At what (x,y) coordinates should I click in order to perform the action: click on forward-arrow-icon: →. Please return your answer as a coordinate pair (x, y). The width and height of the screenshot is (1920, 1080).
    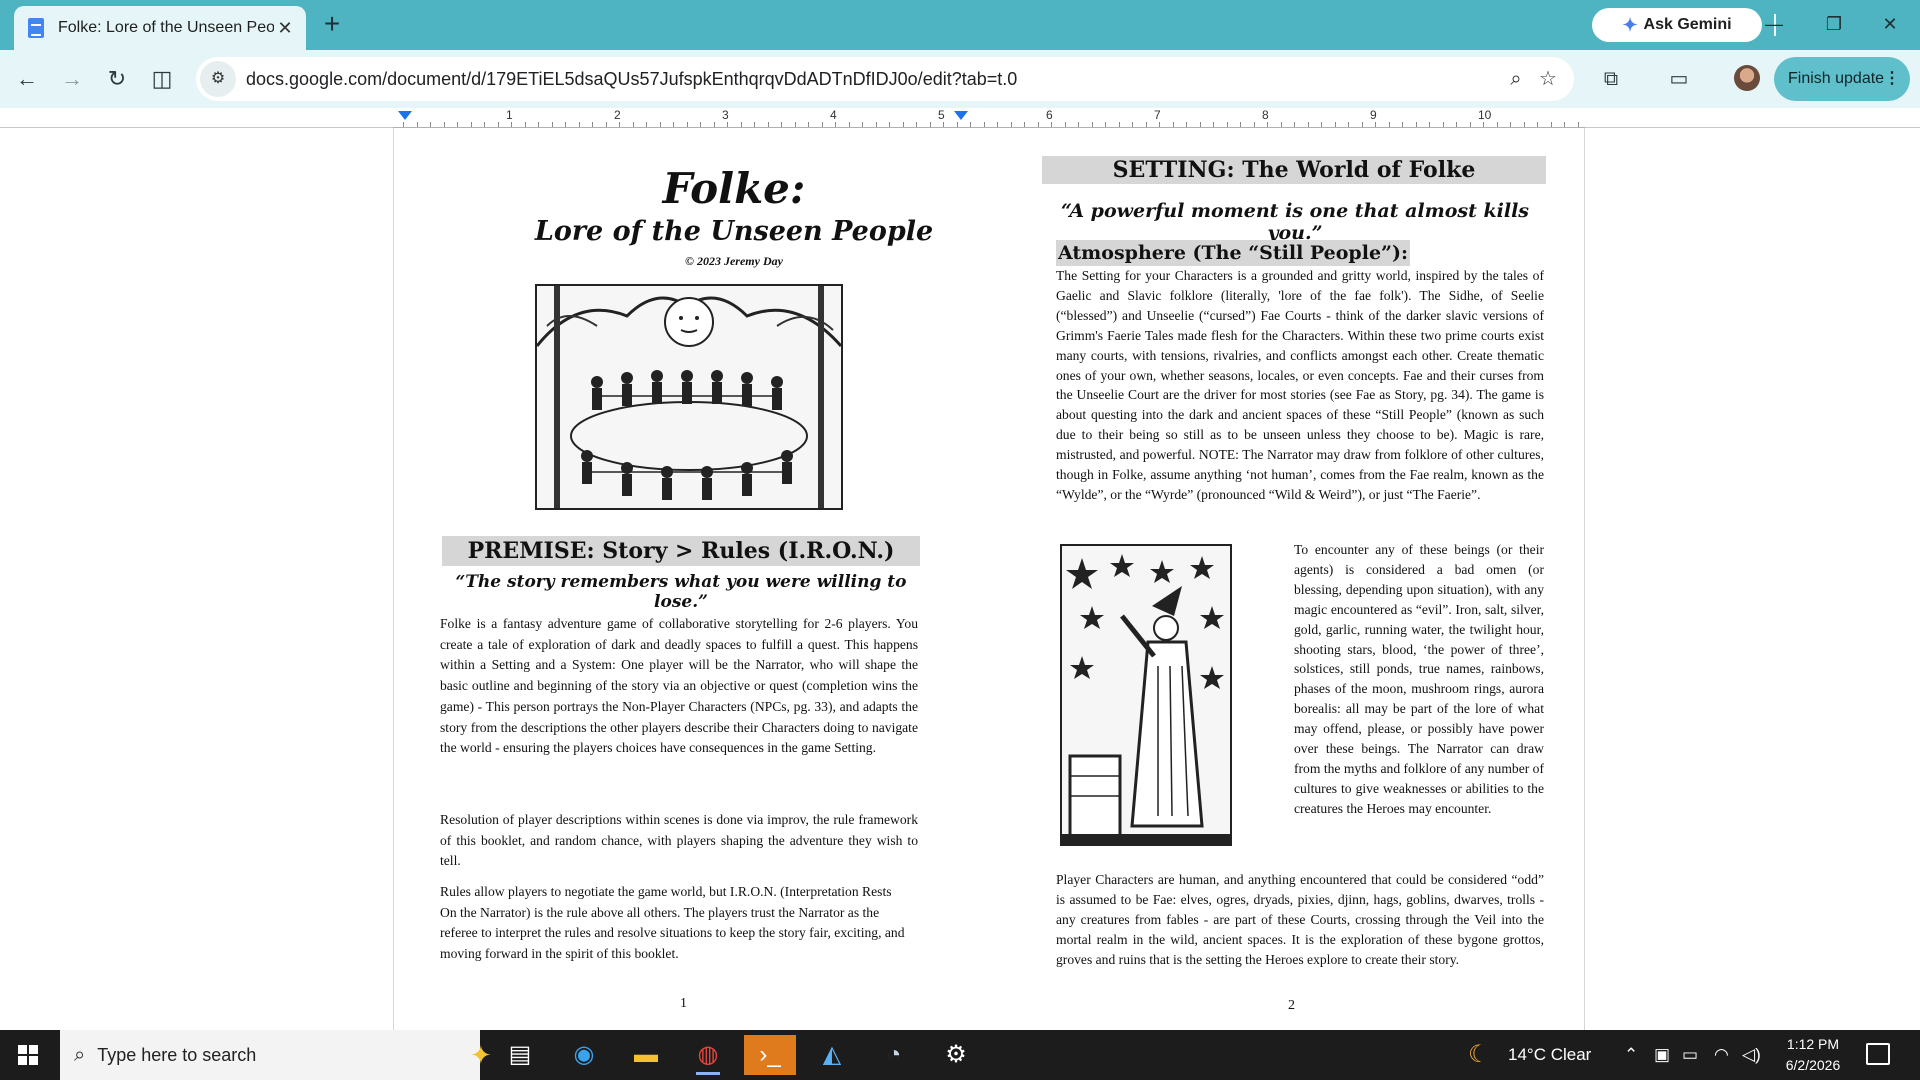
    Looking at the image, I should click on (72, 79).